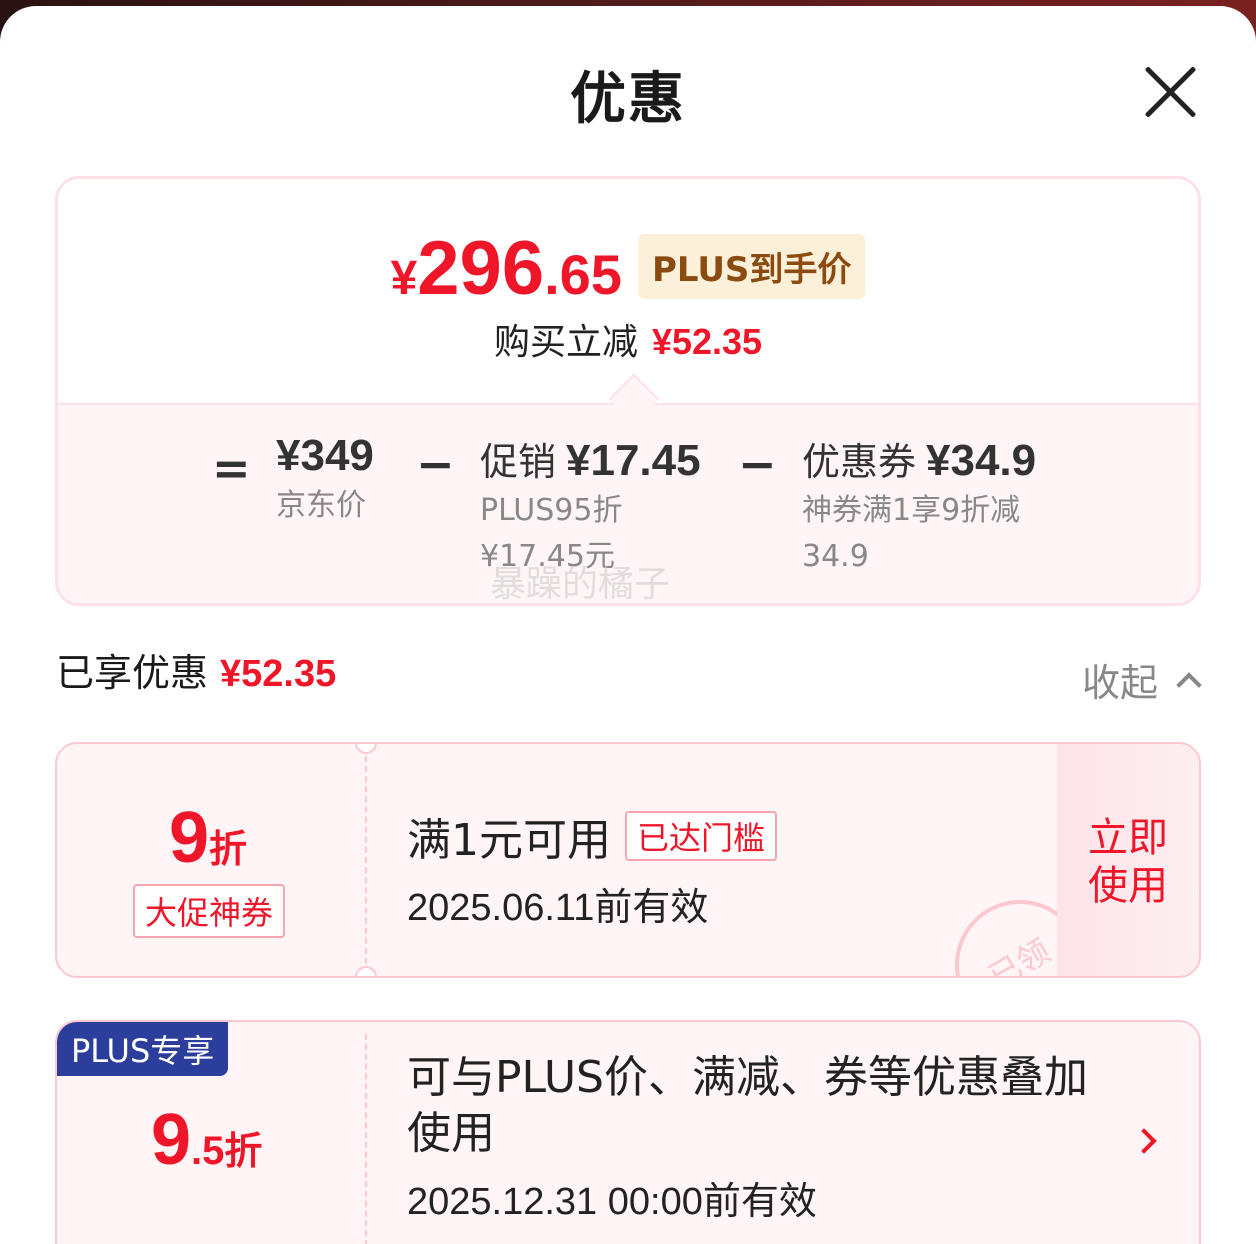 Image resolution: width=1256 pixels, height=1244 pixels. What do you see at coordinates (325, 455) in the screenshot?
I see `jd-price: ¥349` at bounding box center [325, 455].